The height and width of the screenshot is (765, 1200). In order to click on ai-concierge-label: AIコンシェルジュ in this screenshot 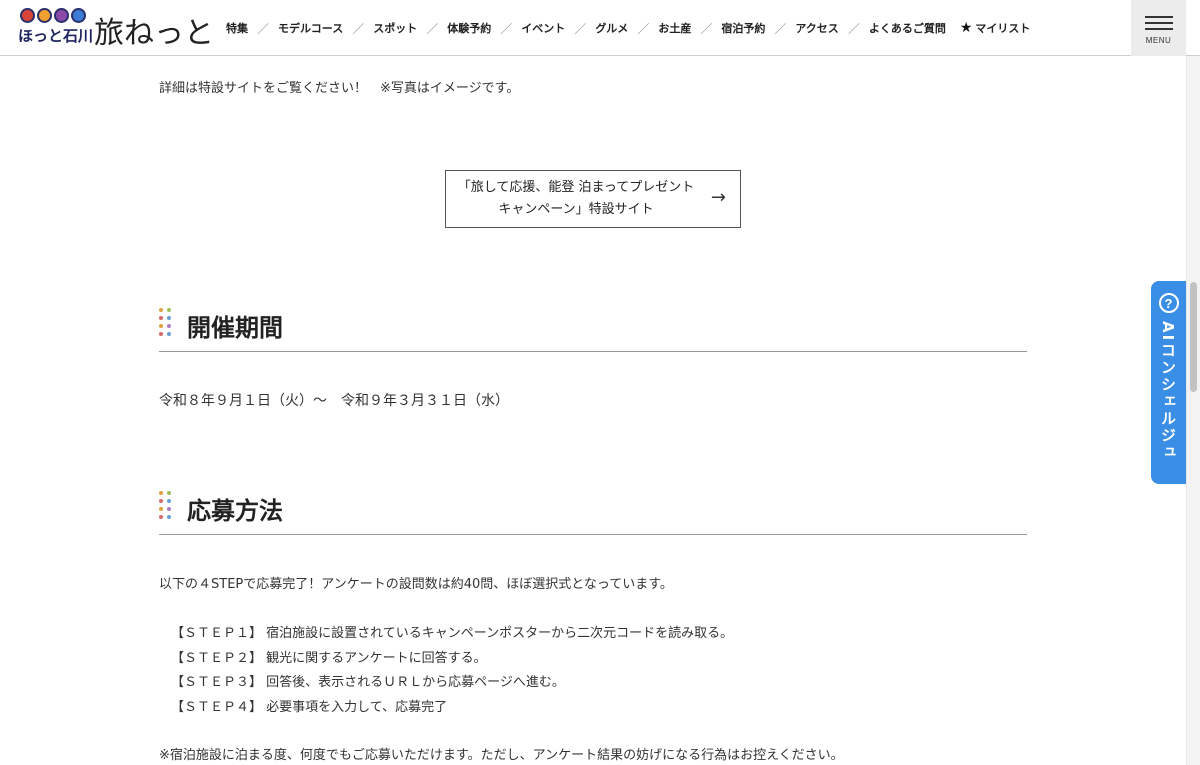, I will do `click(1168, 391)`.